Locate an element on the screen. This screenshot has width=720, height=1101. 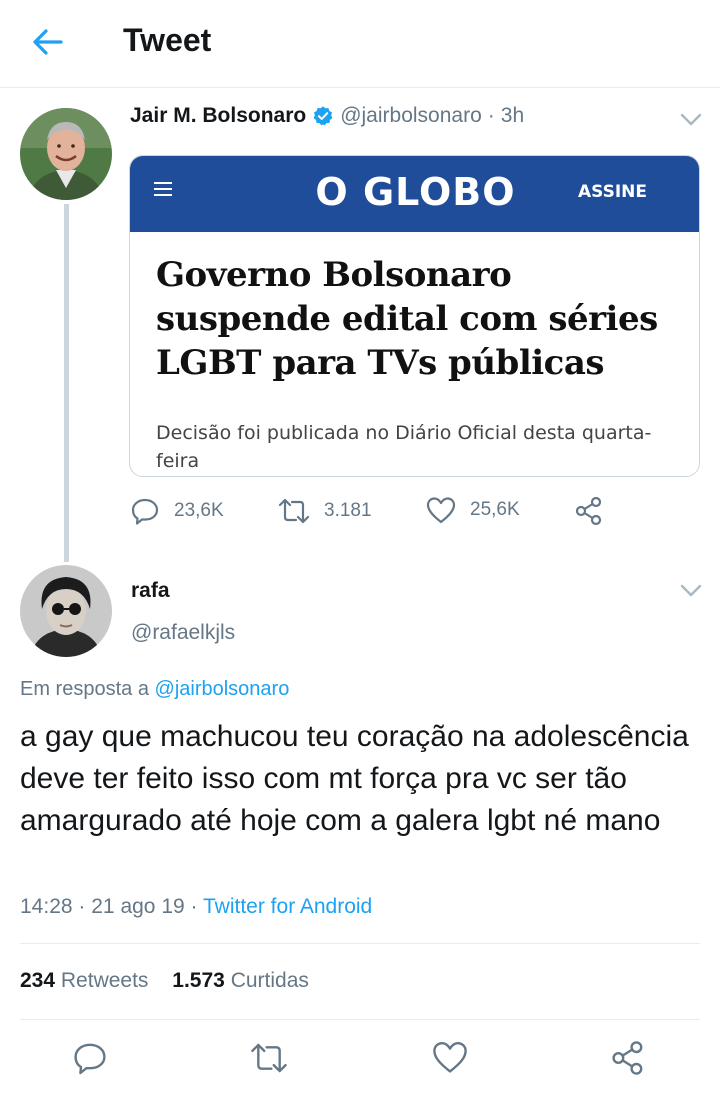
oglobo-header-band: O GLOBO ASSINE is located at coordinates (414, 194).